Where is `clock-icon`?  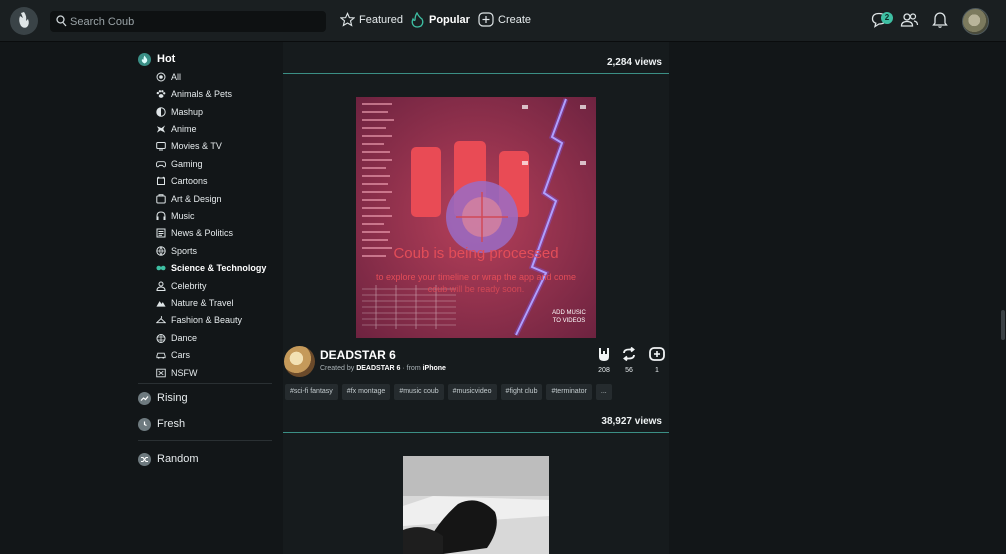 clock-icon is located at coordinates (144, 424).